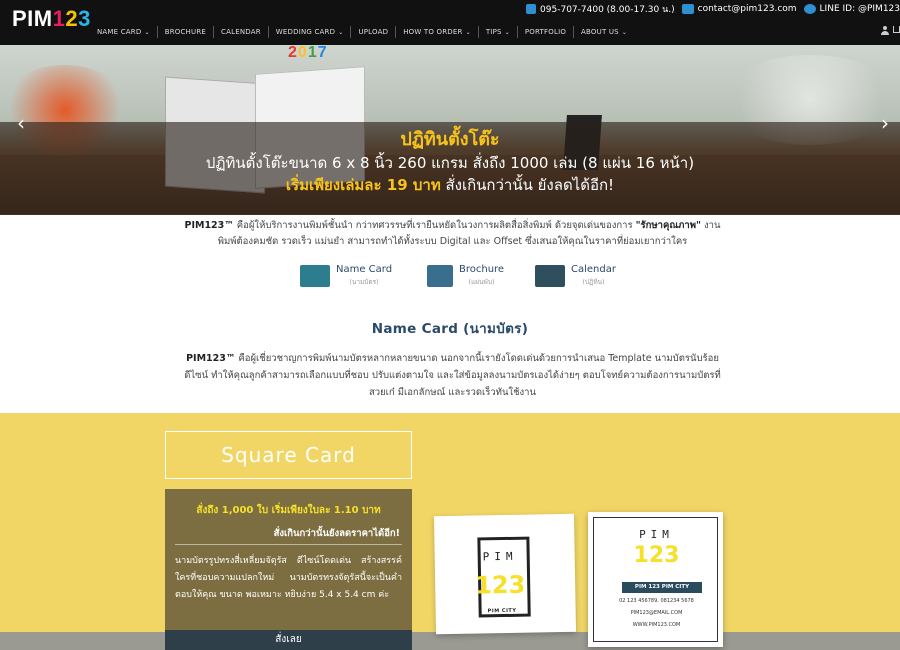 Image resolution: width=900 pixels, height=650 pixels. Describe the element at coordinates (493, 32) in the screenshot. I see `nav-label: TIPS` at that location.